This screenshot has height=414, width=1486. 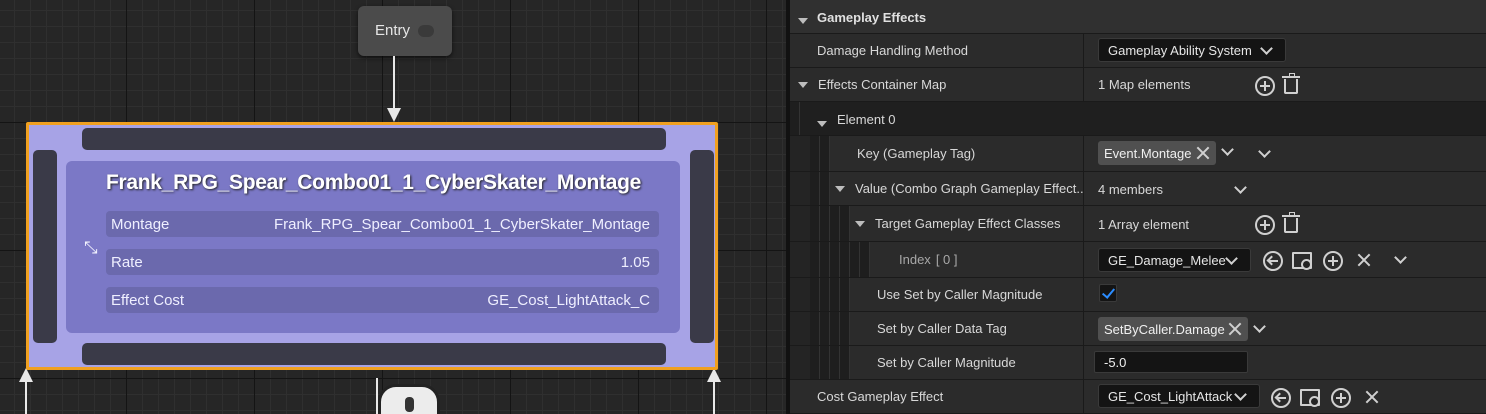 What do you see at coordinates (1144, 84) in the screenshot?
I see `map-element-count: 1 Map elements` at bounding box center [1144, 84].